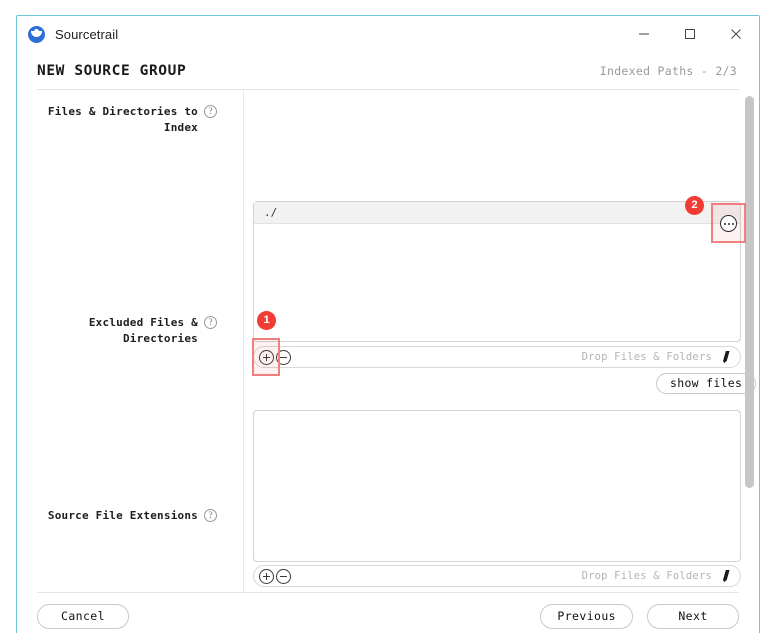 The width and height of the screenshot is (768, 633). I want to click on footer-divider, so click(388, 592).